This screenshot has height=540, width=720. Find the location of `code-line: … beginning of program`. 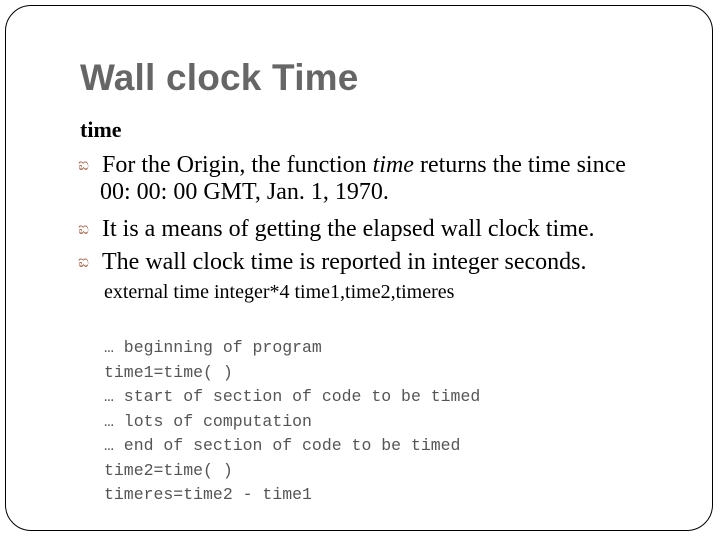

code-line: … beginning of program is located at coordinates (213, 347).